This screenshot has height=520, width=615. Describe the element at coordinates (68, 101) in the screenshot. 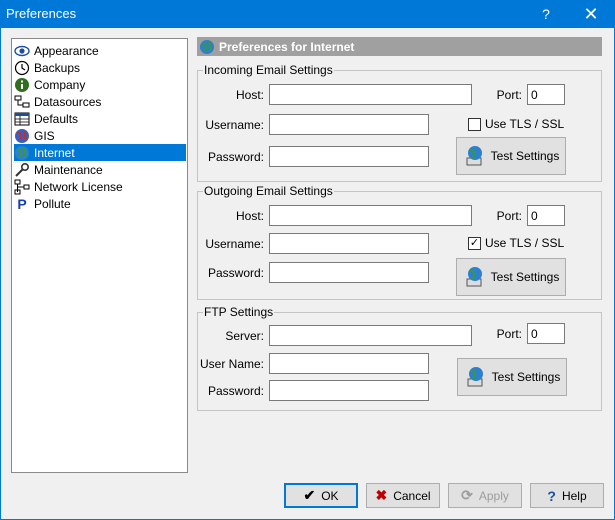

I see `tree-item-label: Datasources` at that location.